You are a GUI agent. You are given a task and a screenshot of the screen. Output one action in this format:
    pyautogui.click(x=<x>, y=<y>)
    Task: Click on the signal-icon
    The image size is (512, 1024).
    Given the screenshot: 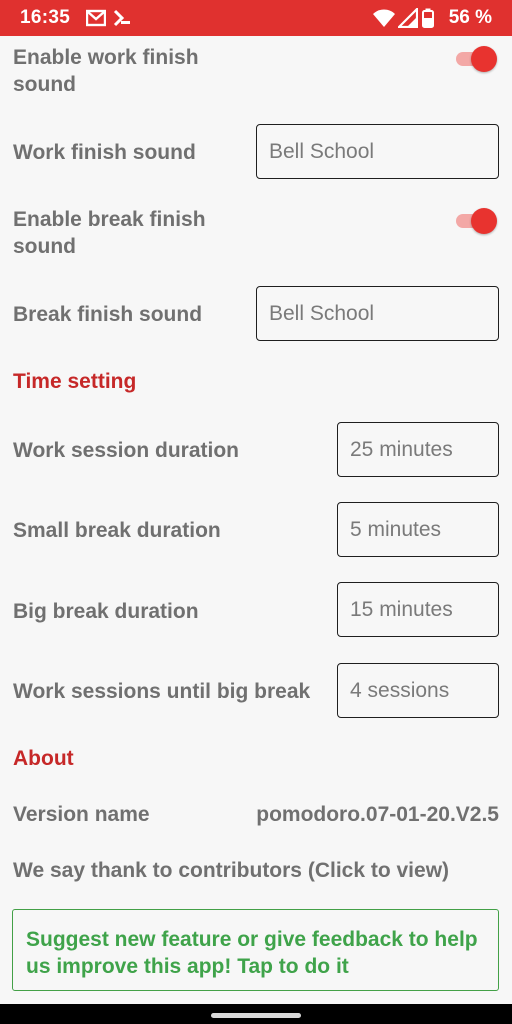 What is the action you would take?
    pyautogui.click(x=408, y=18)
    